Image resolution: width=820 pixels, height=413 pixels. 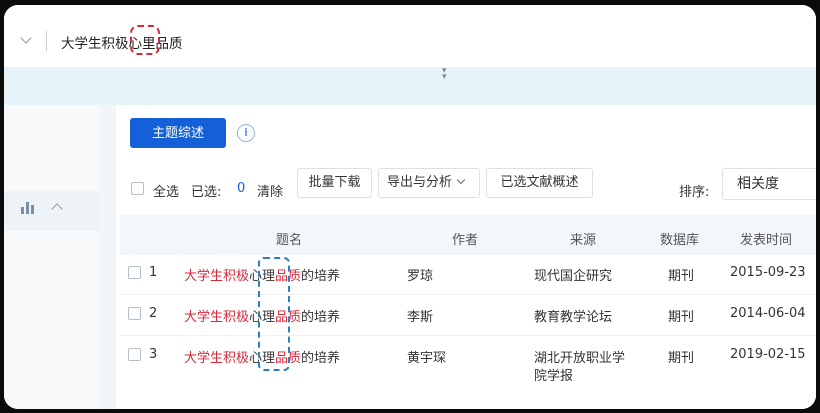 What do you see at coordinates (122, 42) in the screenshot?
I see `search-query-text: 大学生积极心里品质` at bounding box center [122, 42].